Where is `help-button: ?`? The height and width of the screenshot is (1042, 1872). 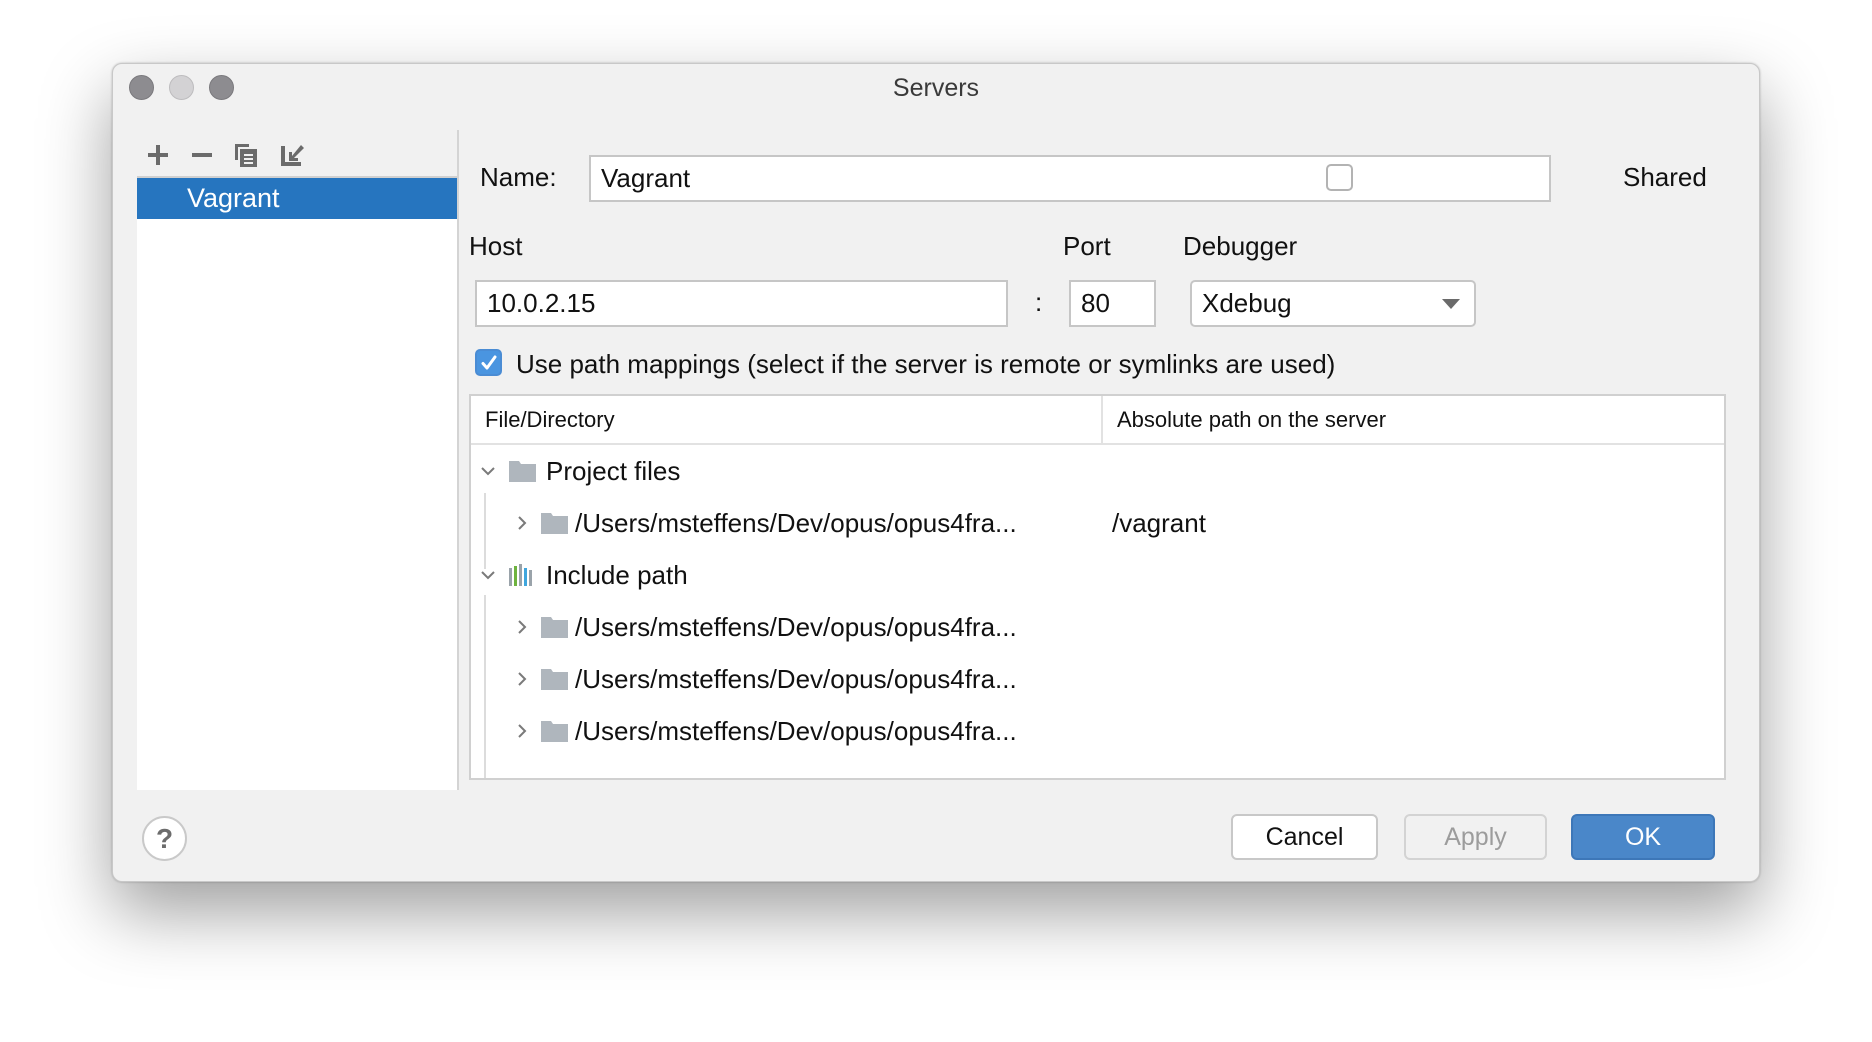
help-button: ? is located at coordinates (164, 838).